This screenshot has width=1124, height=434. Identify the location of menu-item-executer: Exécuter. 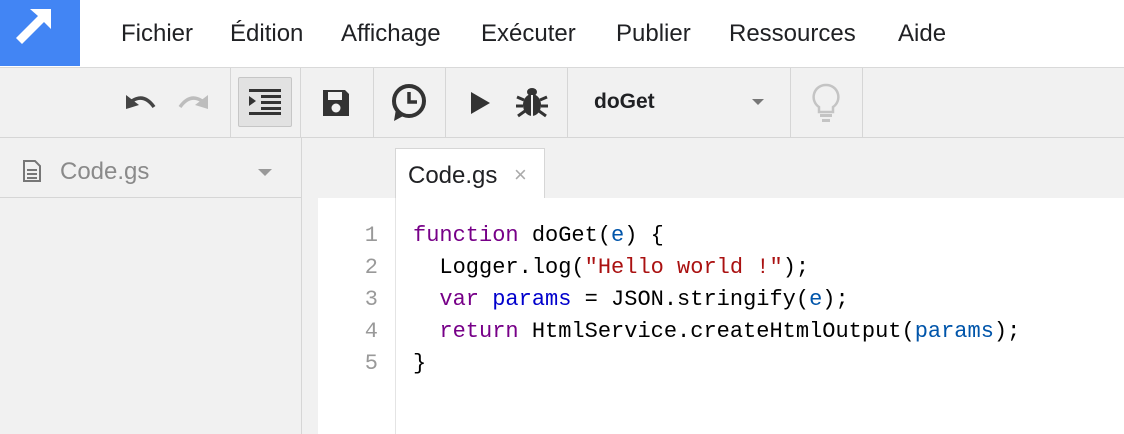
(528, 34).